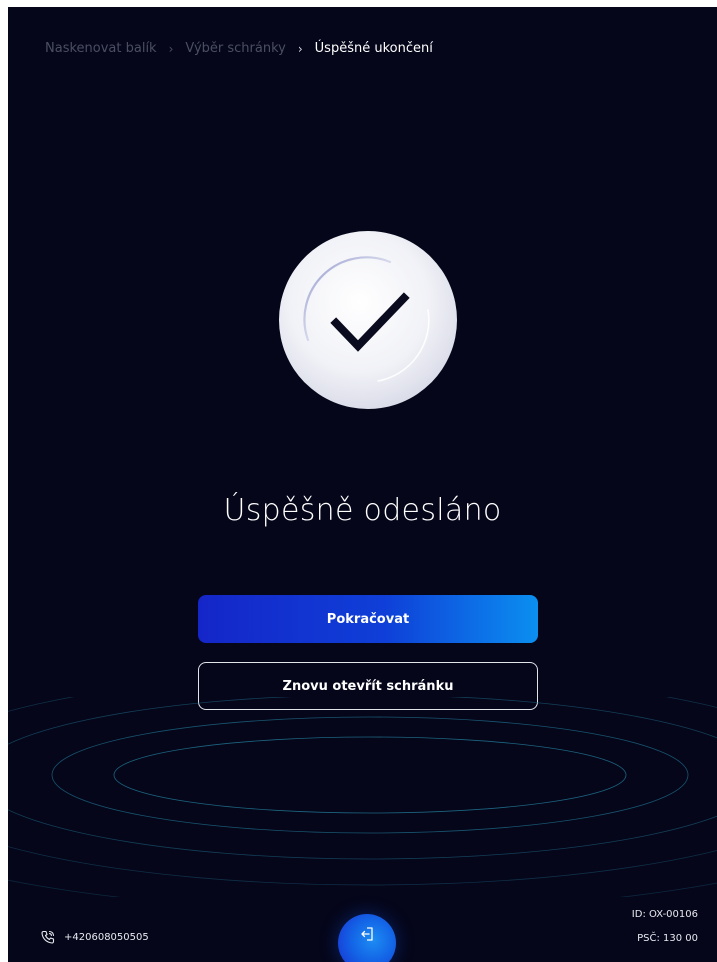 The width and height of the screenshot is (717, 962). Describe the element at coordinates (106, 937) in the screenshot. I see `phone-number: +420608050505` at that location.